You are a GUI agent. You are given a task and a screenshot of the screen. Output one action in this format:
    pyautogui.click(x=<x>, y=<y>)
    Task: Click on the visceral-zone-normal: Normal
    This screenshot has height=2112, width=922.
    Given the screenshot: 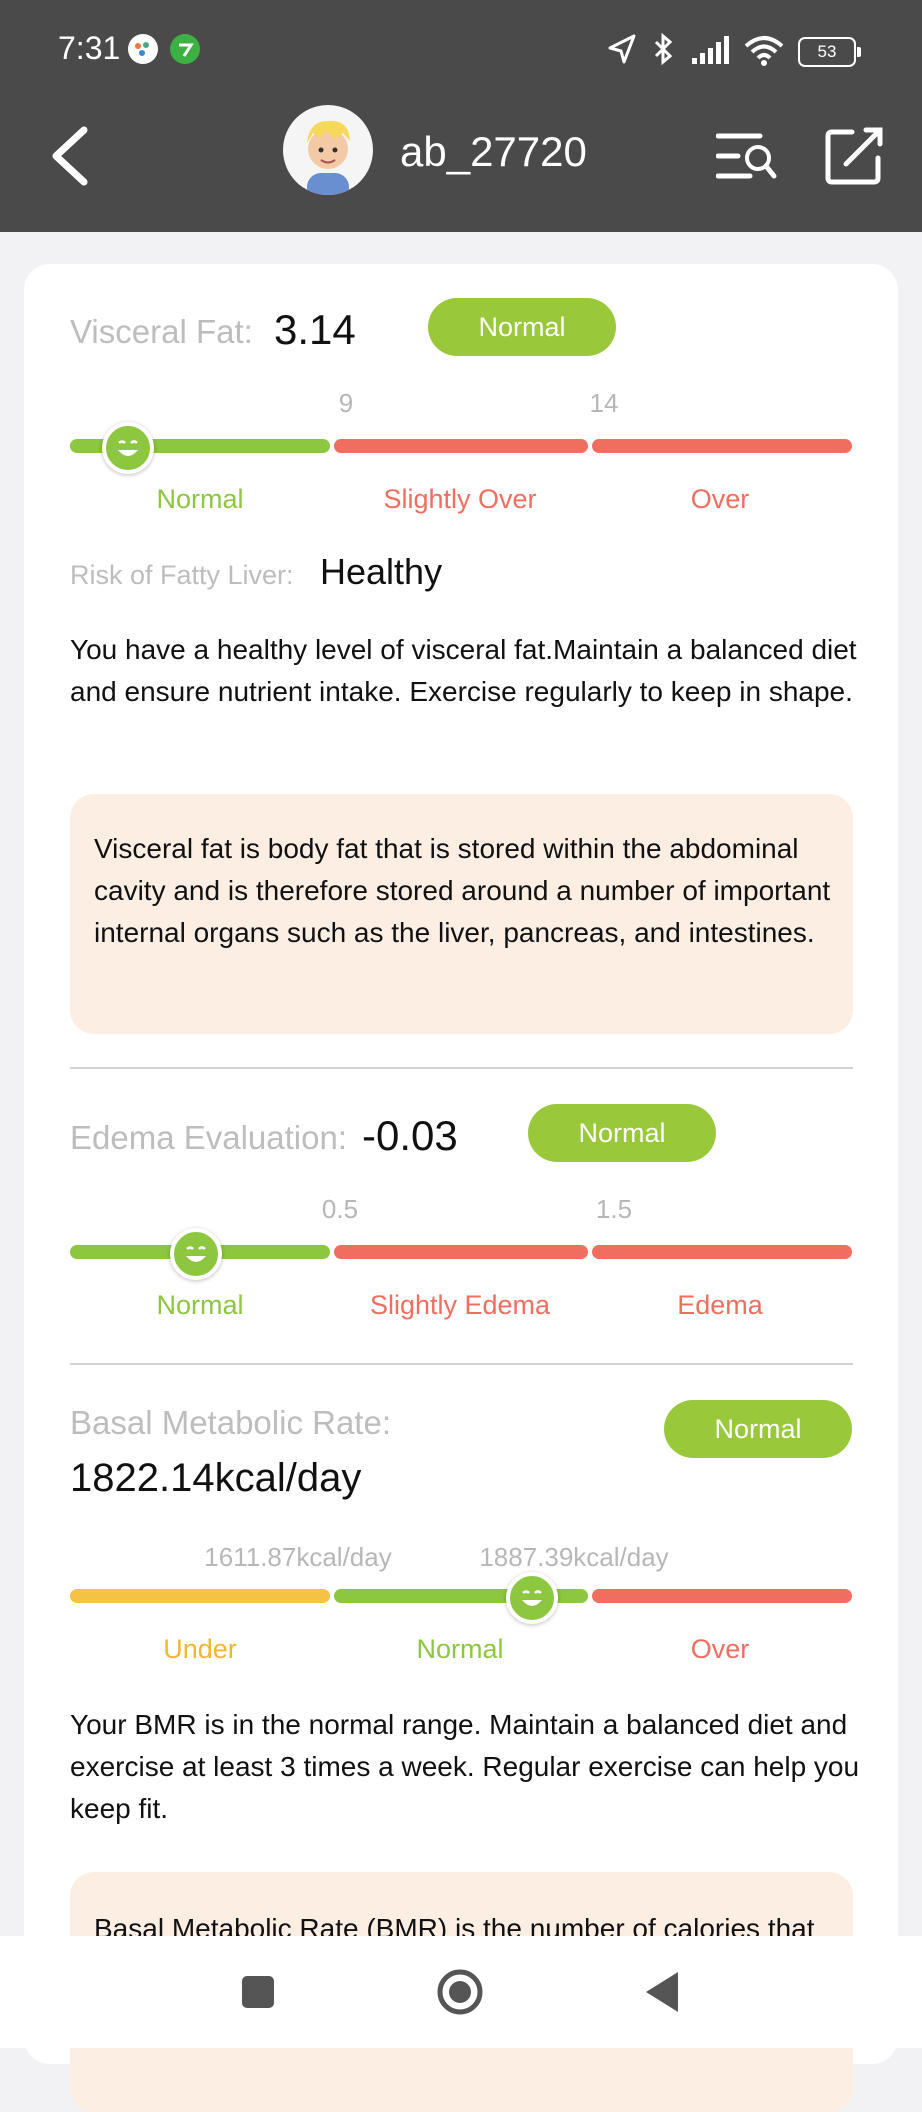 What is the action you would take?
    pyautogui.click(x=200, y=499)
    